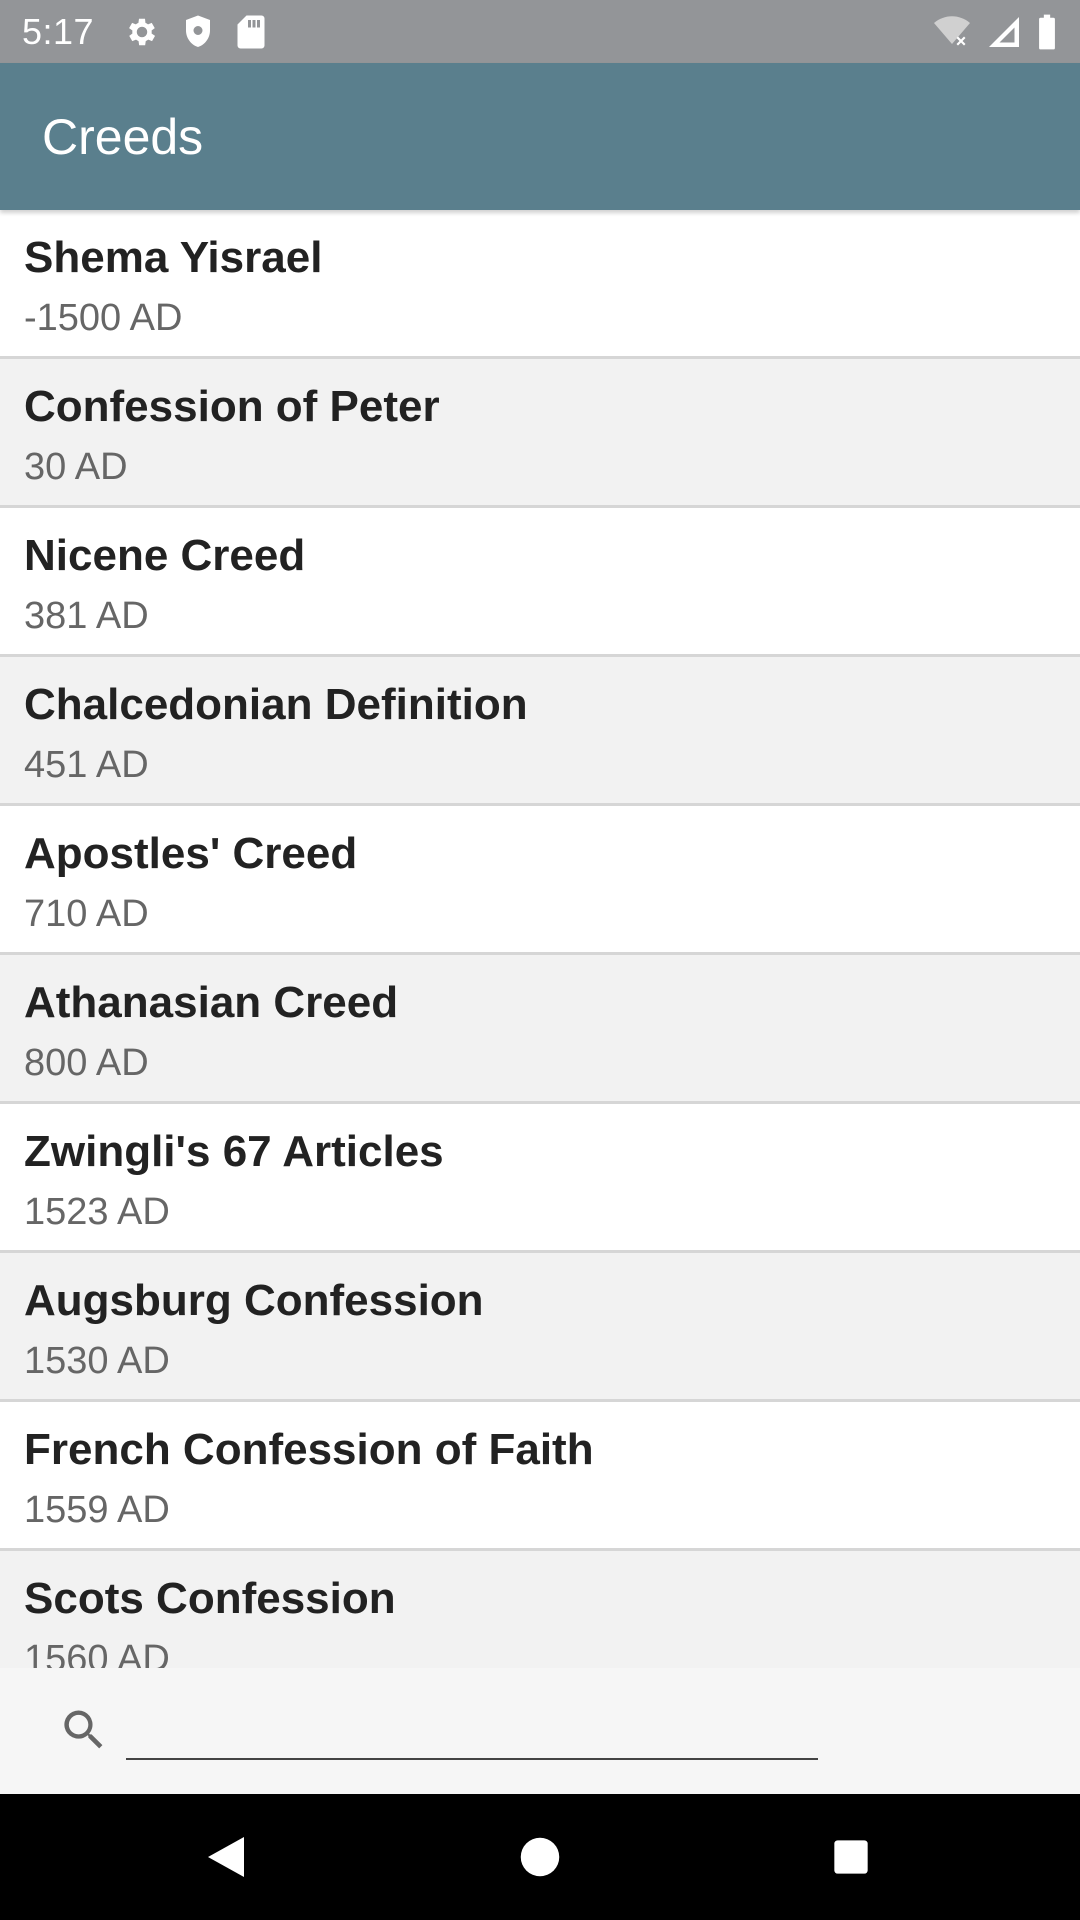  I want to click on creed-date: 381 AD, so click(86, 616).